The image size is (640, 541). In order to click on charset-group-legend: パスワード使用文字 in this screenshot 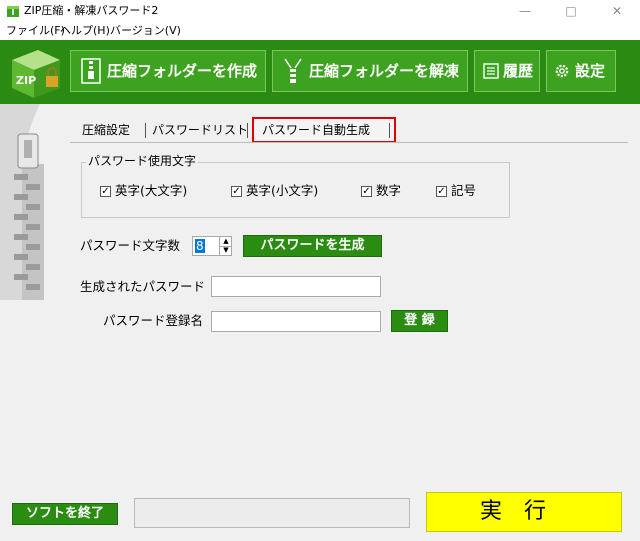, I will do `click(142, 161)`.